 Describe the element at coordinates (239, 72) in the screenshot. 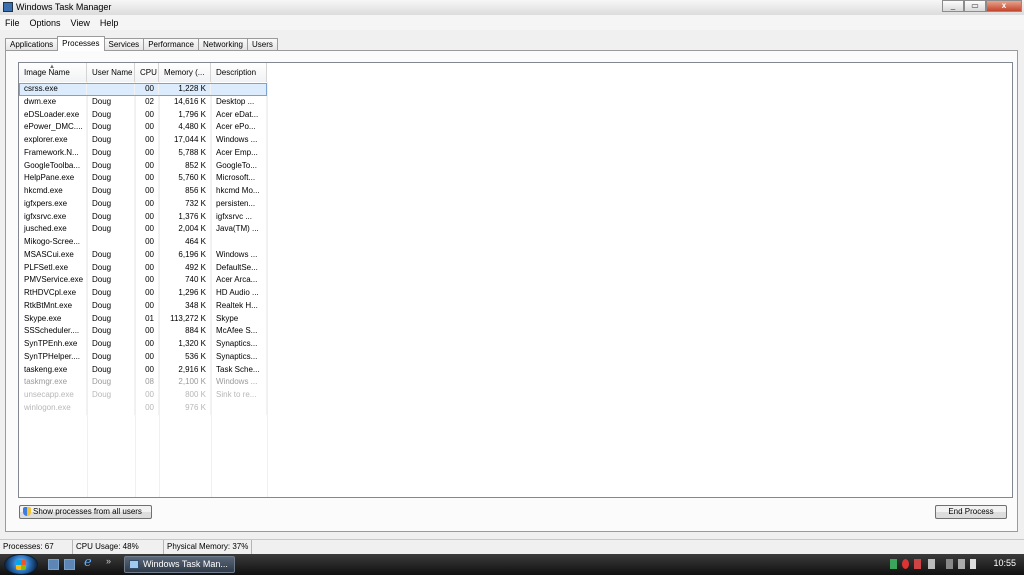

I see `column-description: Description` at that location.